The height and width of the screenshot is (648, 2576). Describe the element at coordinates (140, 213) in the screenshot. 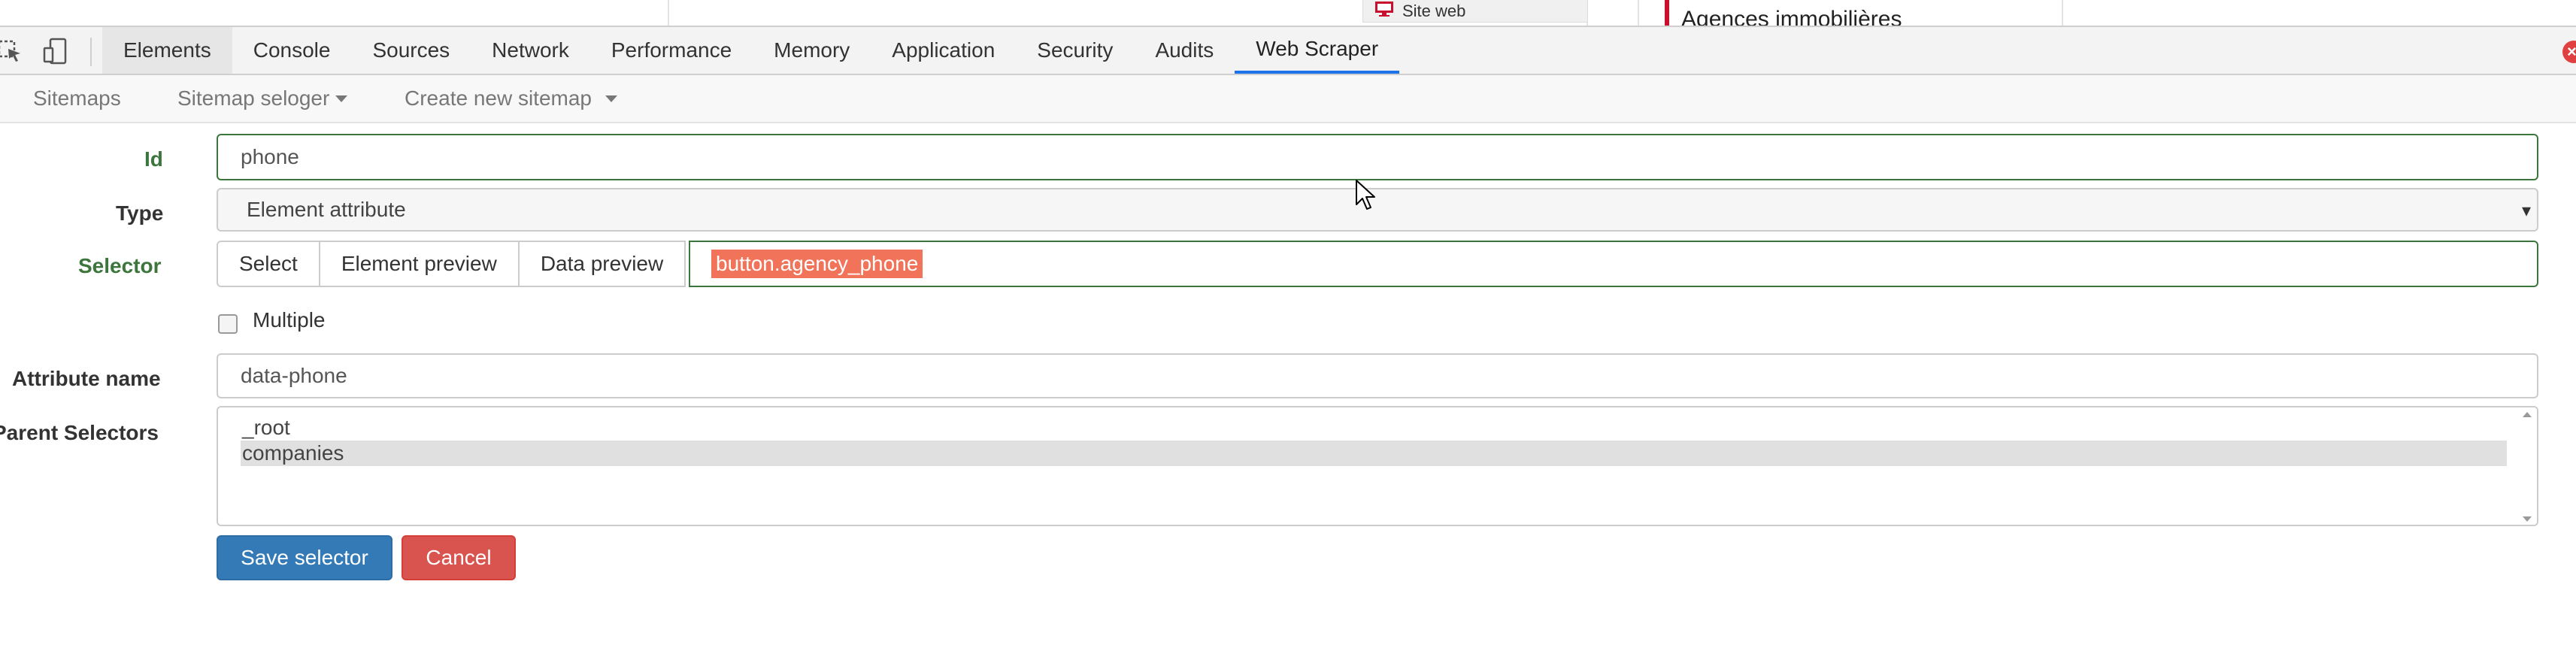

I see `type-label: Type` at that location.